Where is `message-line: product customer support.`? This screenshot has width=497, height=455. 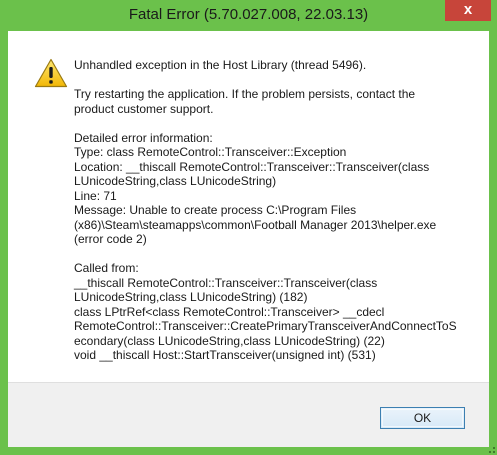 message-line: product customer support. is located at coordinates (144, 108).